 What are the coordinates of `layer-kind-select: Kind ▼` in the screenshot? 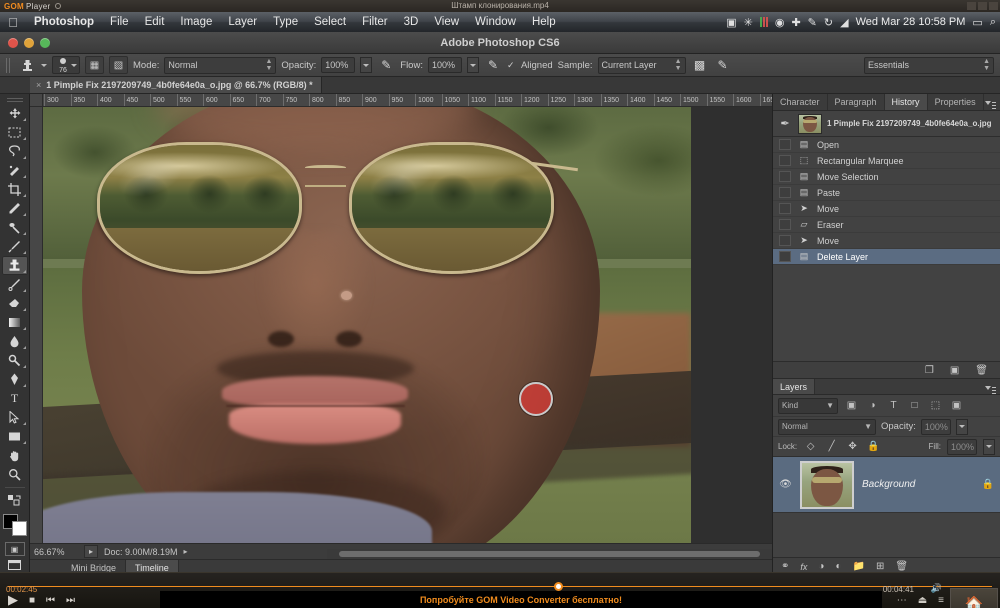 It's located at (808, 405).